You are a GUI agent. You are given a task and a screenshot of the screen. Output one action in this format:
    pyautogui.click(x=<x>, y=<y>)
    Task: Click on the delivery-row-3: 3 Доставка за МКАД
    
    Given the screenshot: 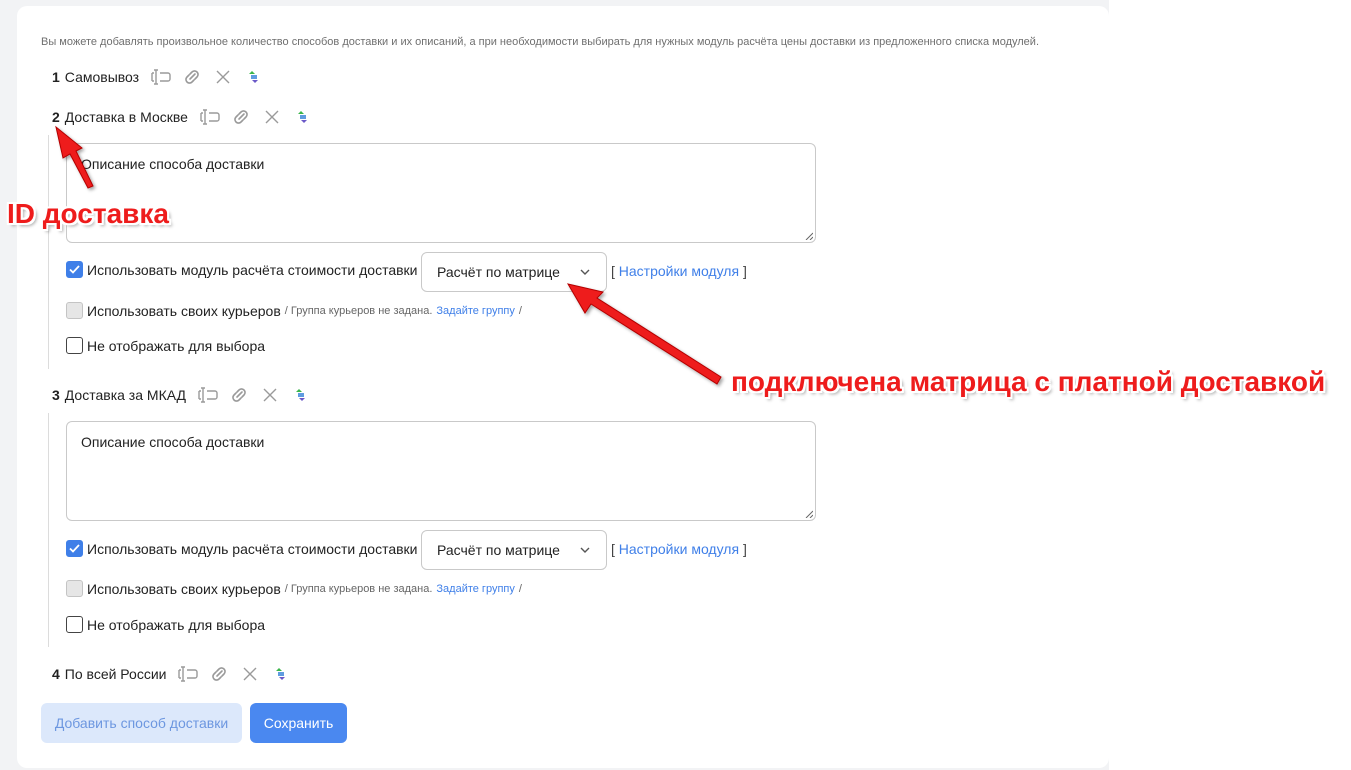 What is the action you would take?
    pyautogui.click(x=186, y=395)
    